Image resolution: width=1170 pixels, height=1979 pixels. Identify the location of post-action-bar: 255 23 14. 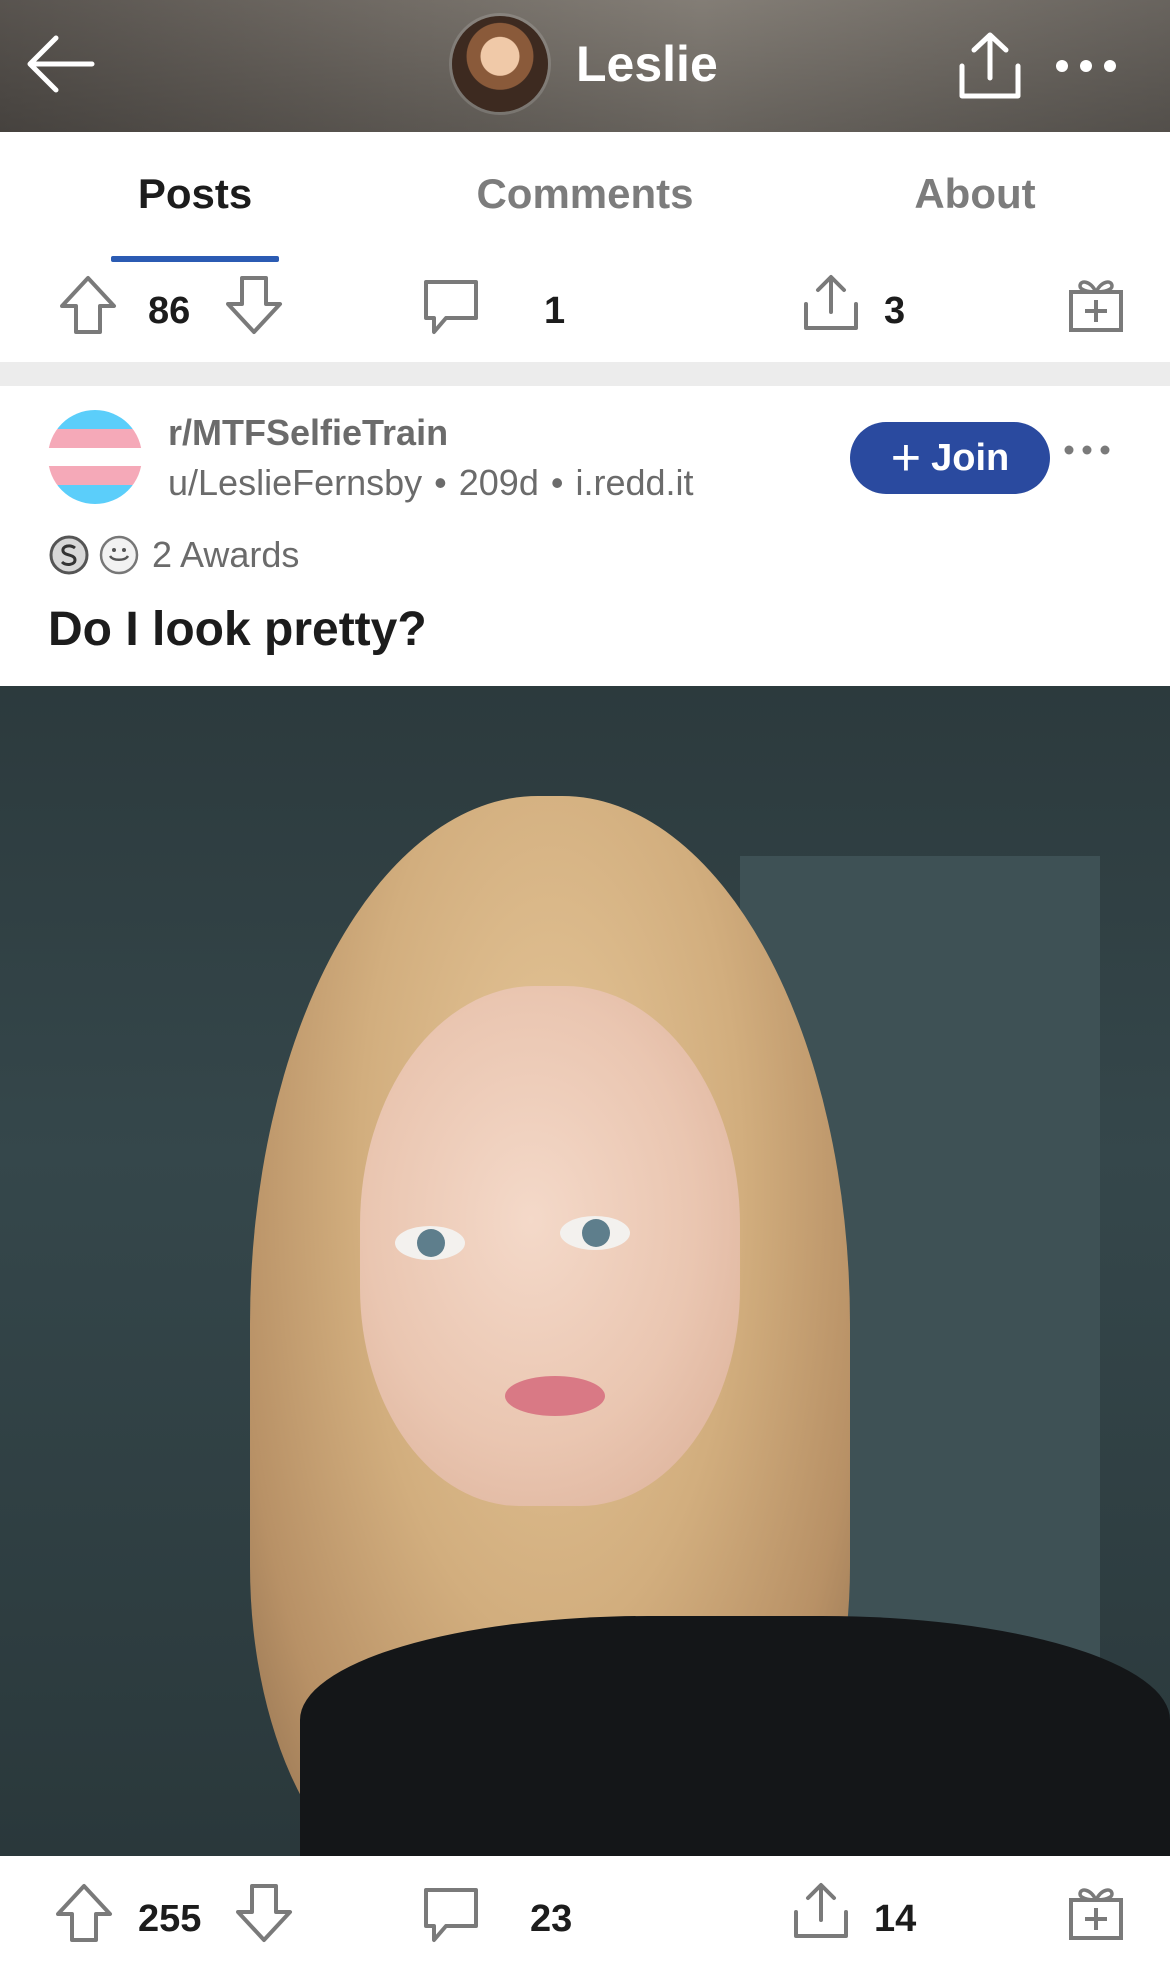
(585, 1918).